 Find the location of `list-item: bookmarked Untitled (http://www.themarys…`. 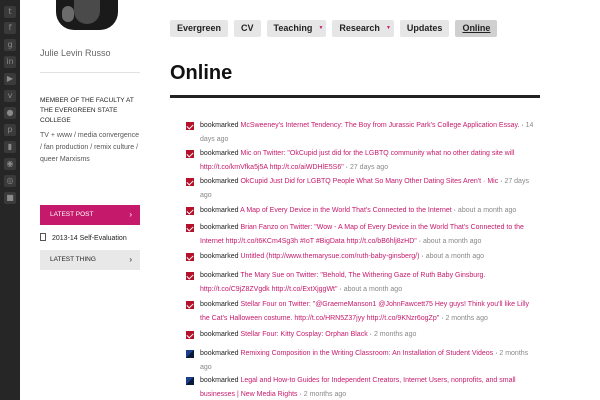

list-item: bookmarked Untitled (http://www.themarys… is located at coordinates (362, 257).